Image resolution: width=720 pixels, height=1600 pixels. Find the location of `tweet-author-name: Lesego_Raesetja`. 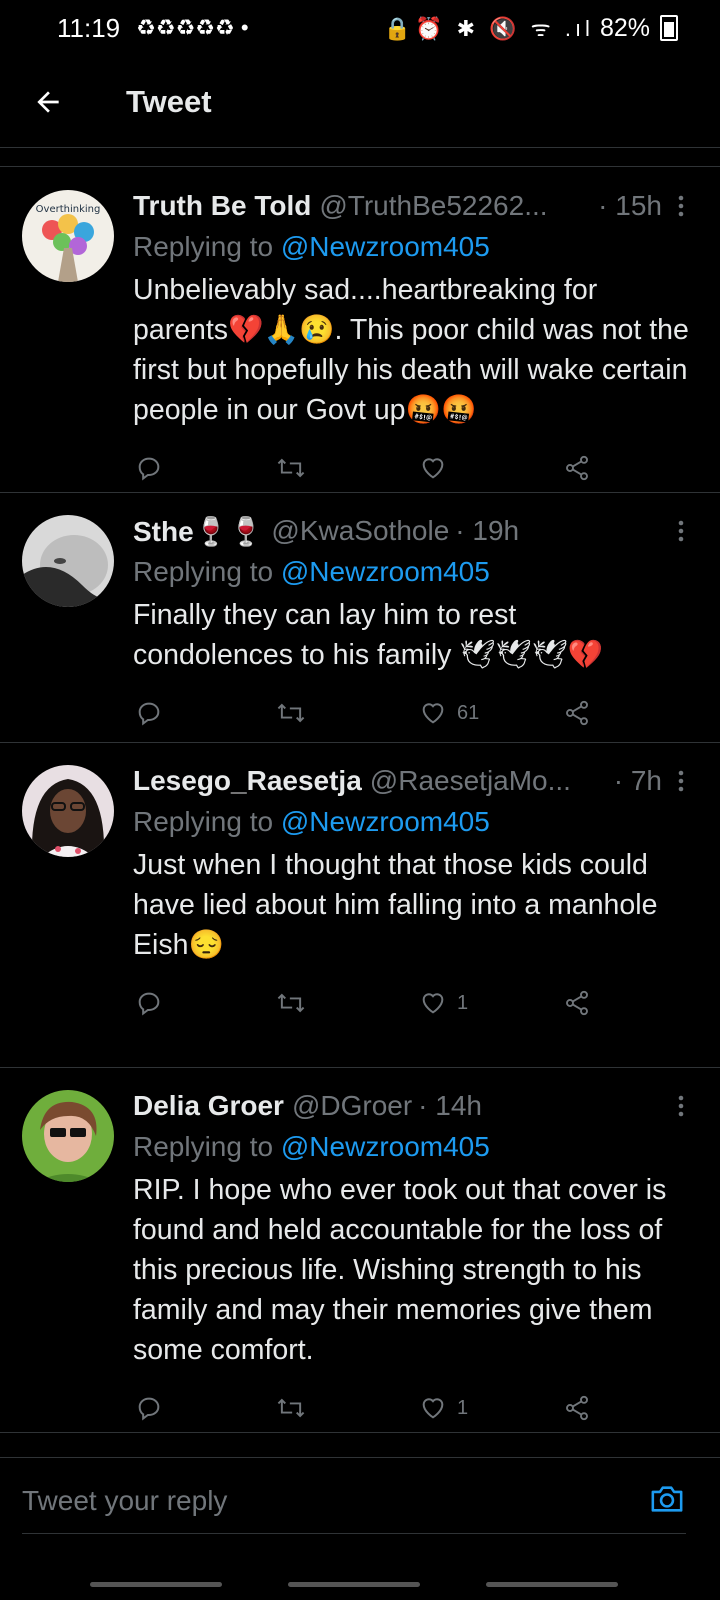

tweet-author-name: Lesego_Raesetja is located at coordinates (247, 781).